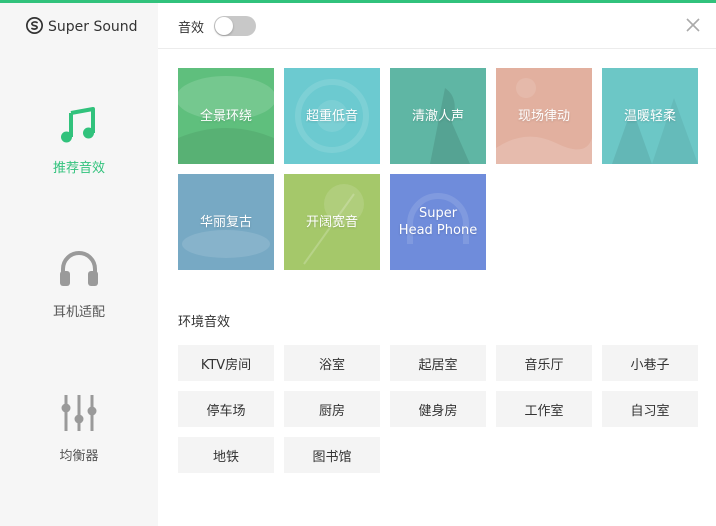 This screenshot has height=526, width=716. I want to click on sidebar-item-label: 推荐音效, so click(78, 168).